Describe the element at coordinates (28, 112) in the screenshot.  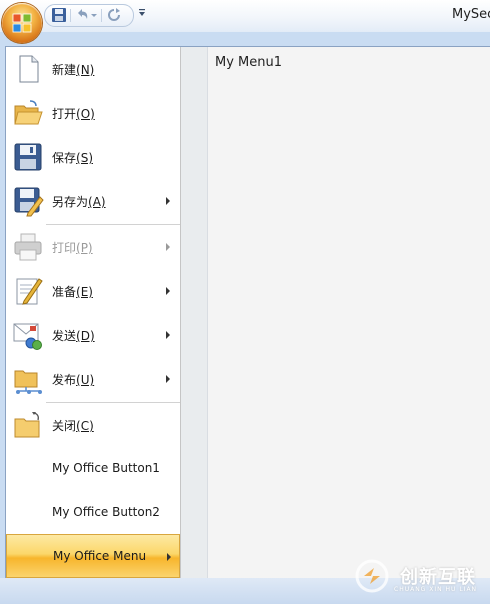
I see `open-folder-icon` at that location.